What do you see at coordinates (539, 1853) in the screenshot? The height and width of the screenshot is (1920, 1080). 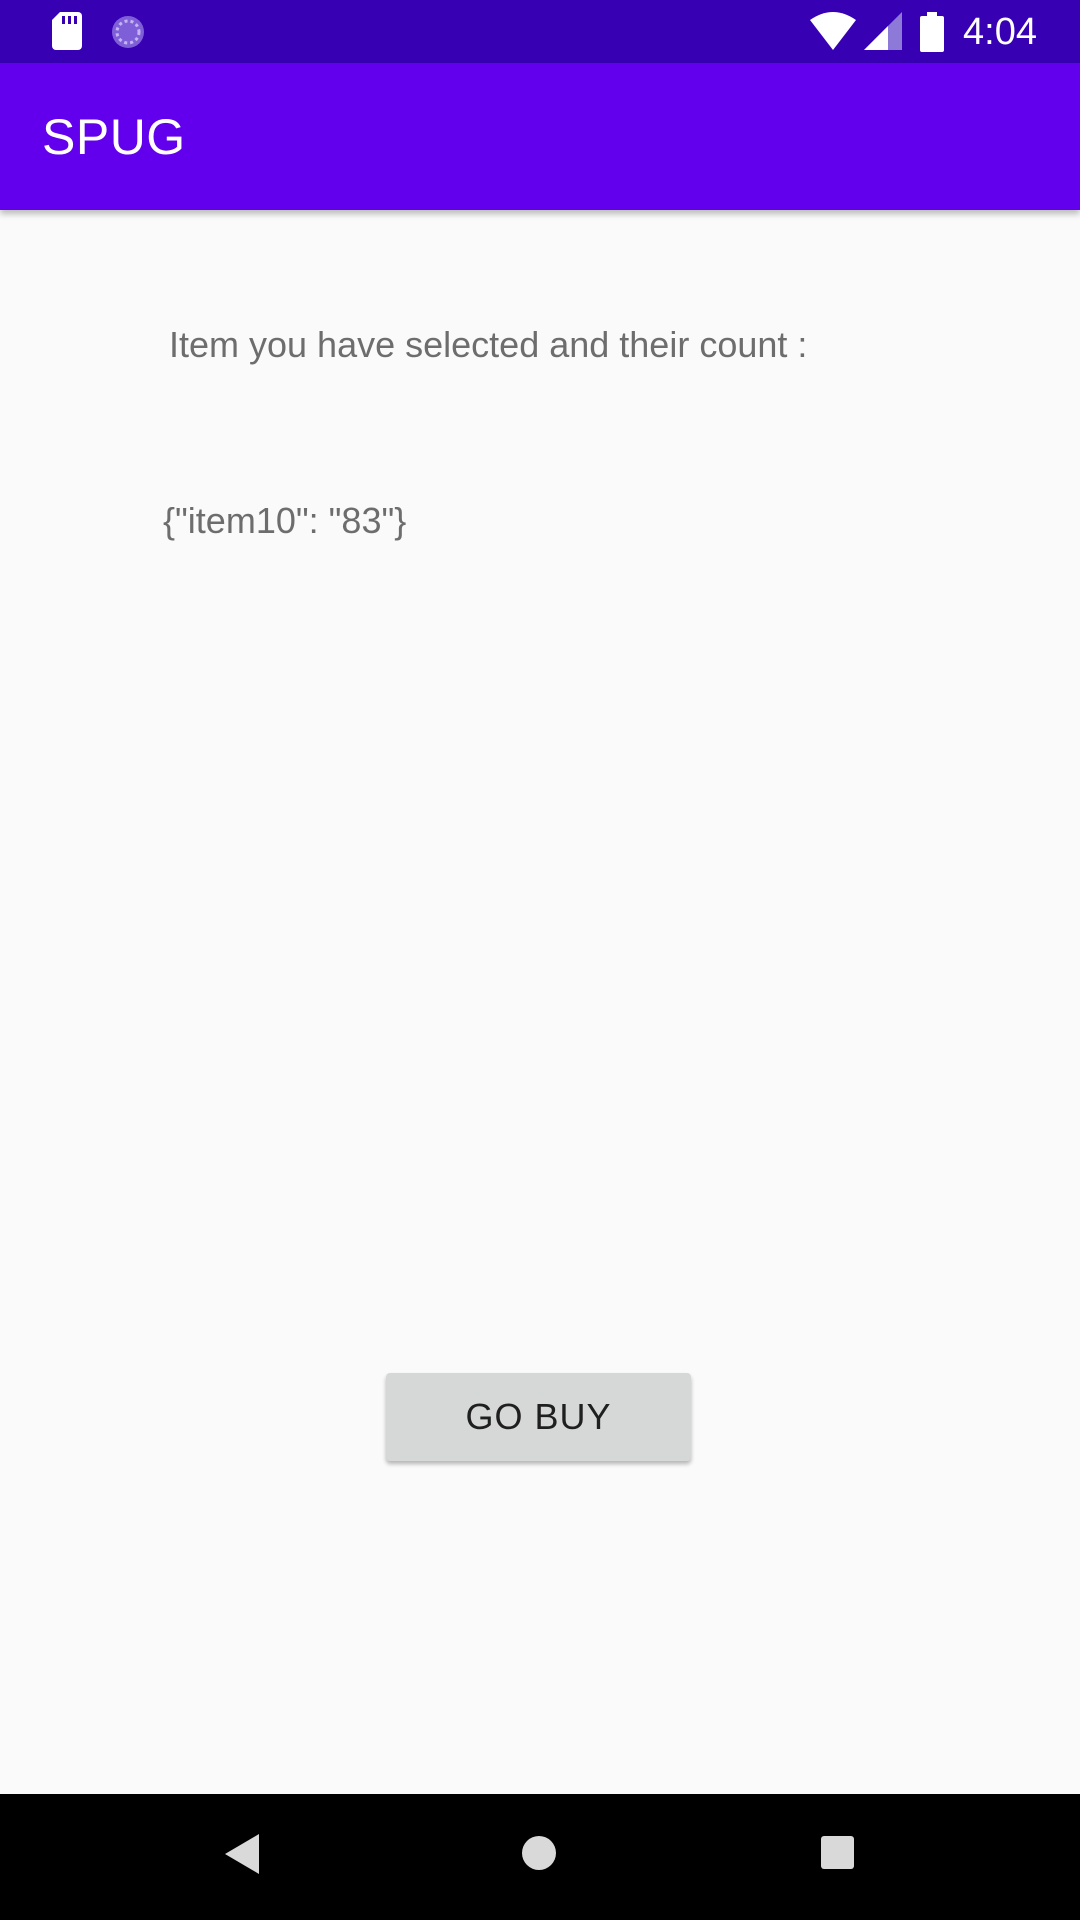 I see `home-icon` at bounding box center [539, 1853].